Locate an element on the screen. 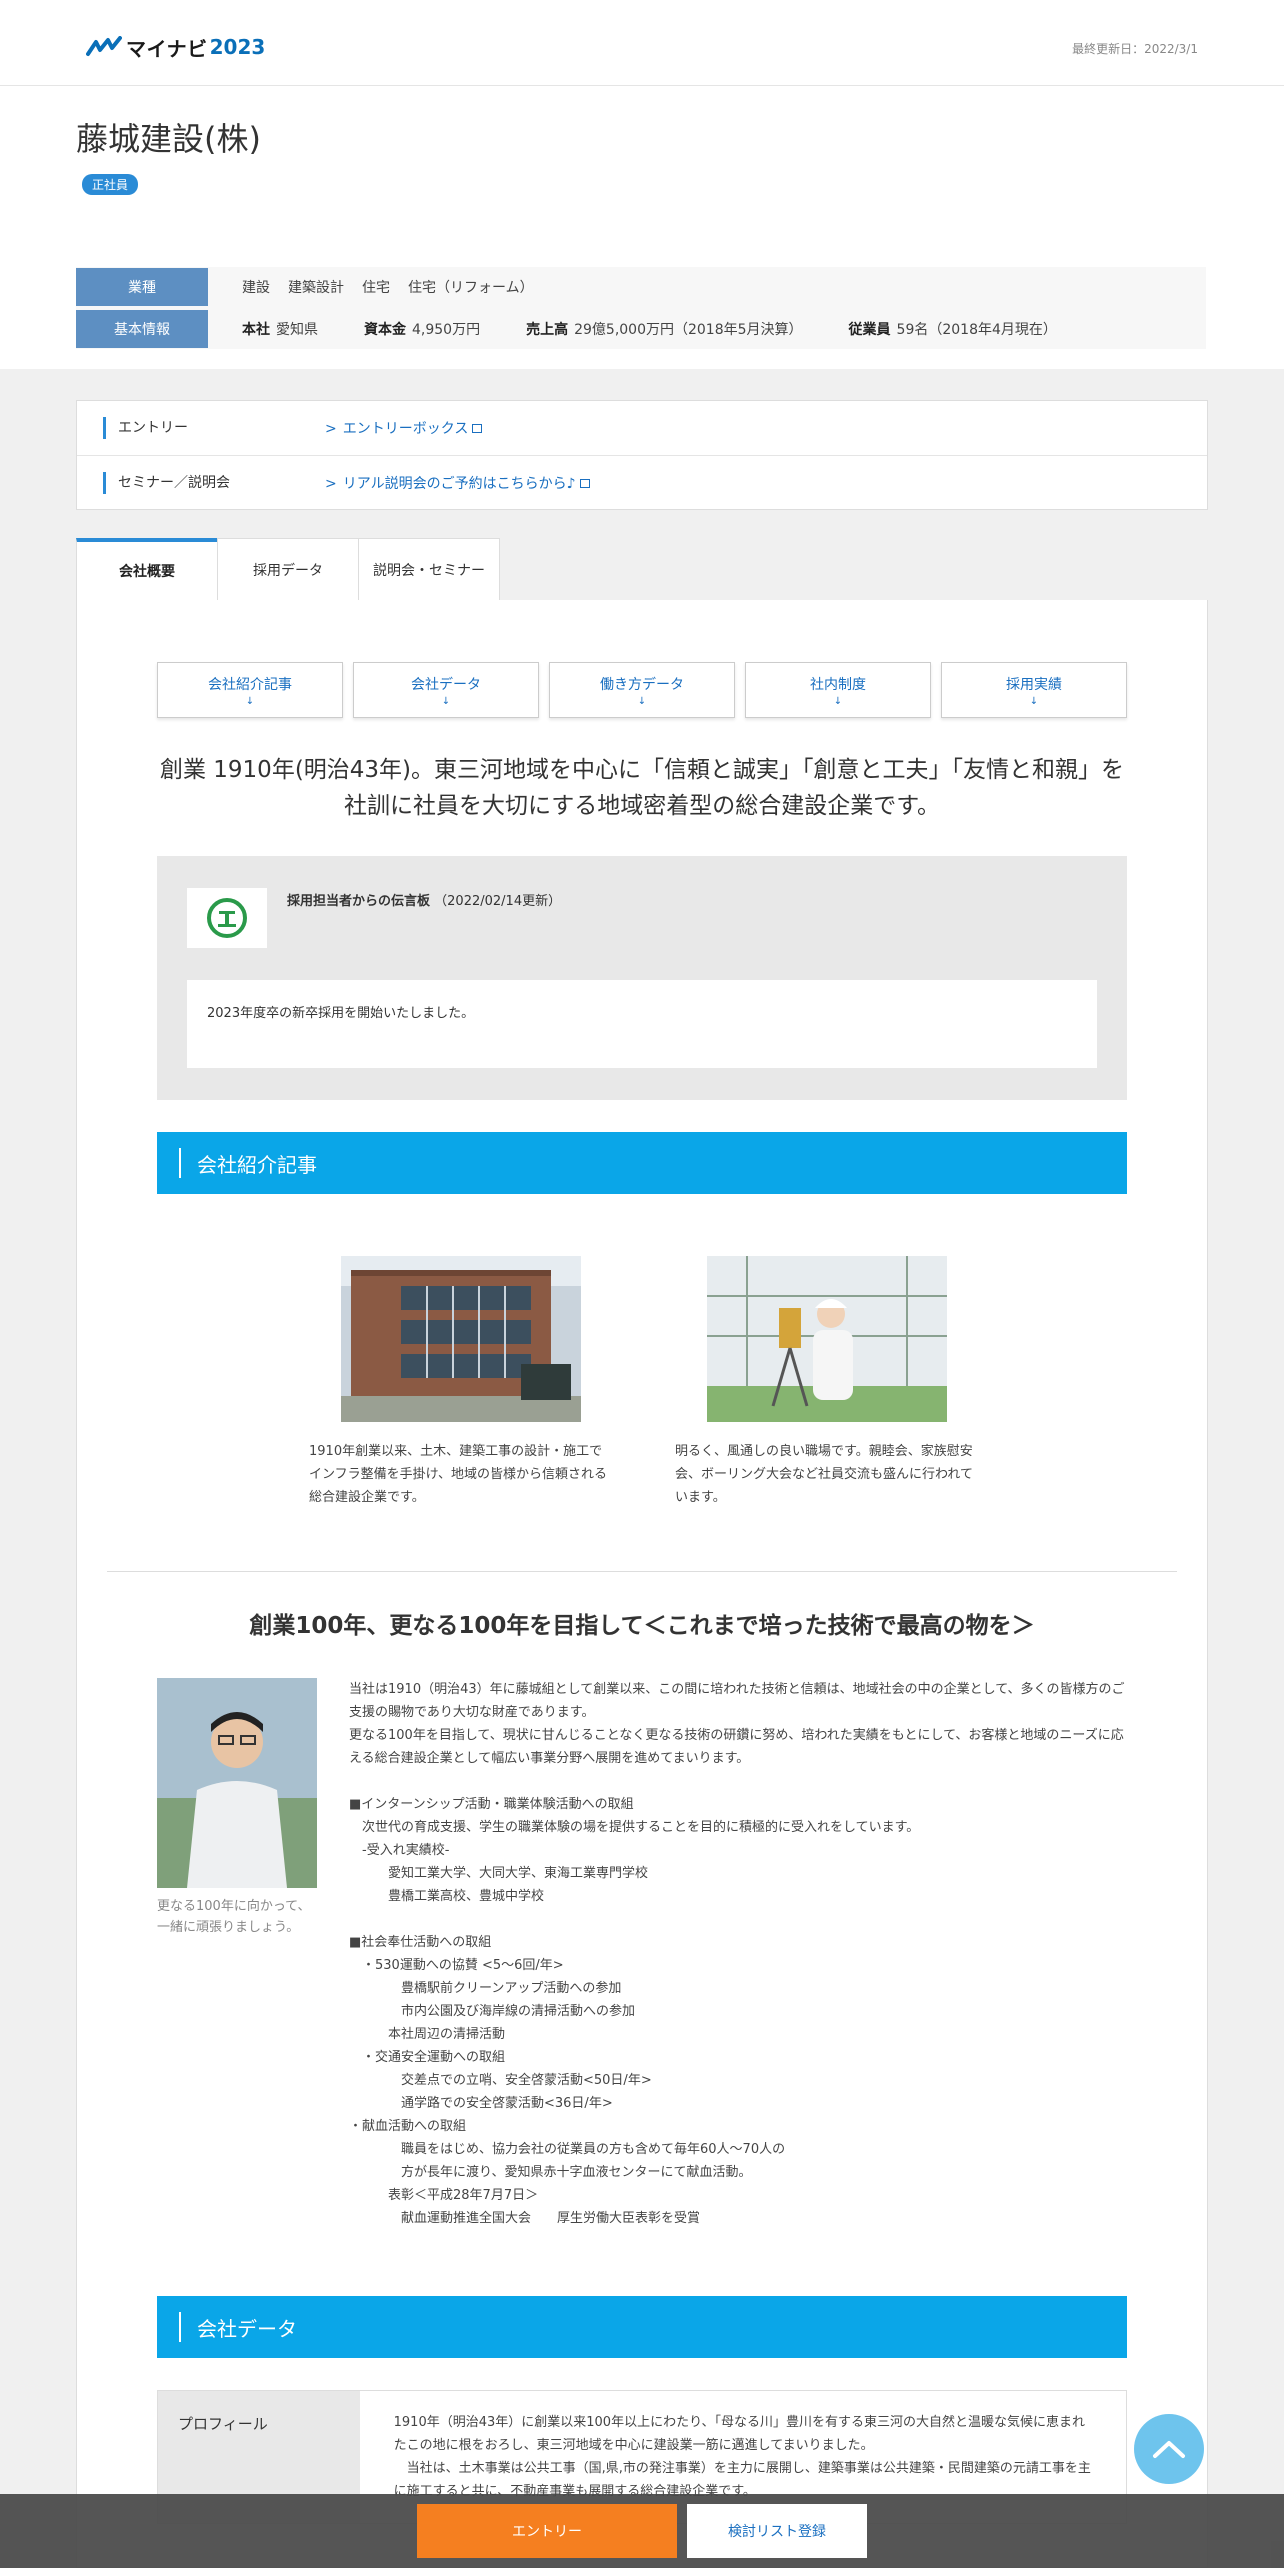  anchor-nav: 会社紹介記事 ↓ 会社データ ↓ 働き方データ ↓ 社内制度 ↓ 採用実績 ↓ is located at coordinates (682, 690).